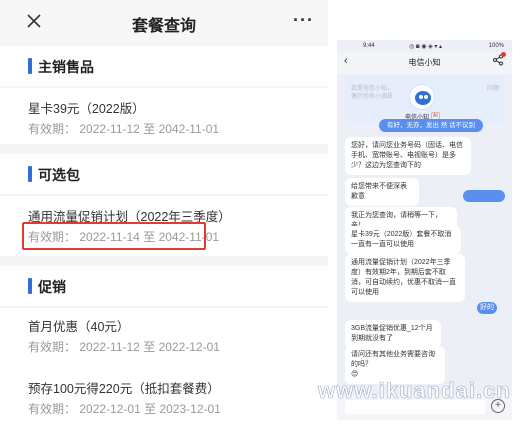  What do you see at coordinates (393, 359) in the screenshot?
I see `chat-text: 请问还有其他业务需要咨询的吗？` at bounding box center [393, 359].